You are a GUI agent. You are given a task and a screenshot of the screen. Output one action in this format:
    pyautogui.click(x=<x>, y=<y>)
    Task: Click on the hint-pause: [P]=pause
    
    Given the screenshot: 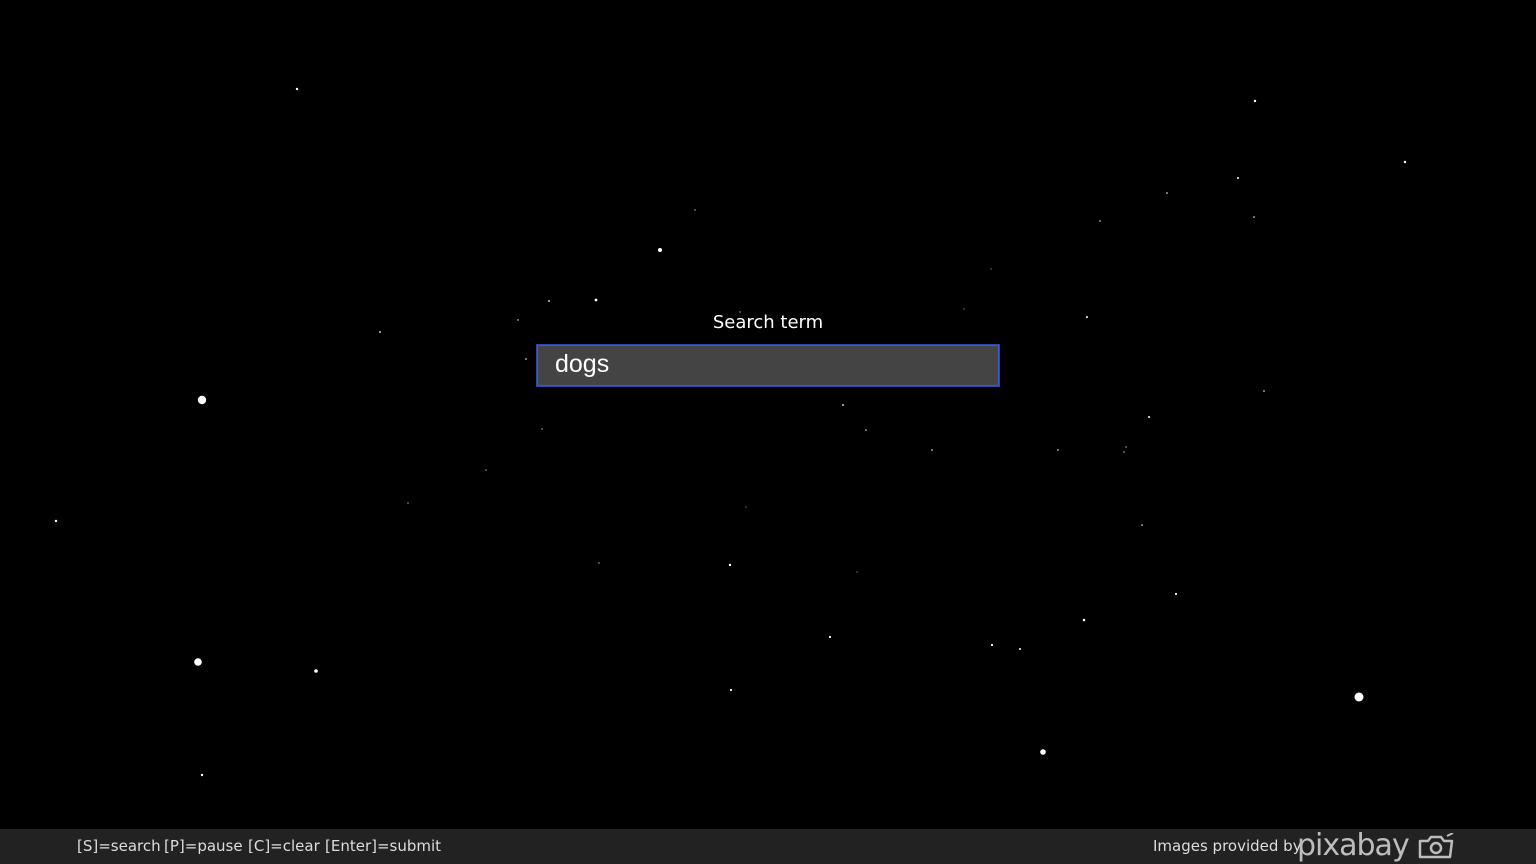 What is the action you would take?
    pyautogui.click(x=203, y=846)
    